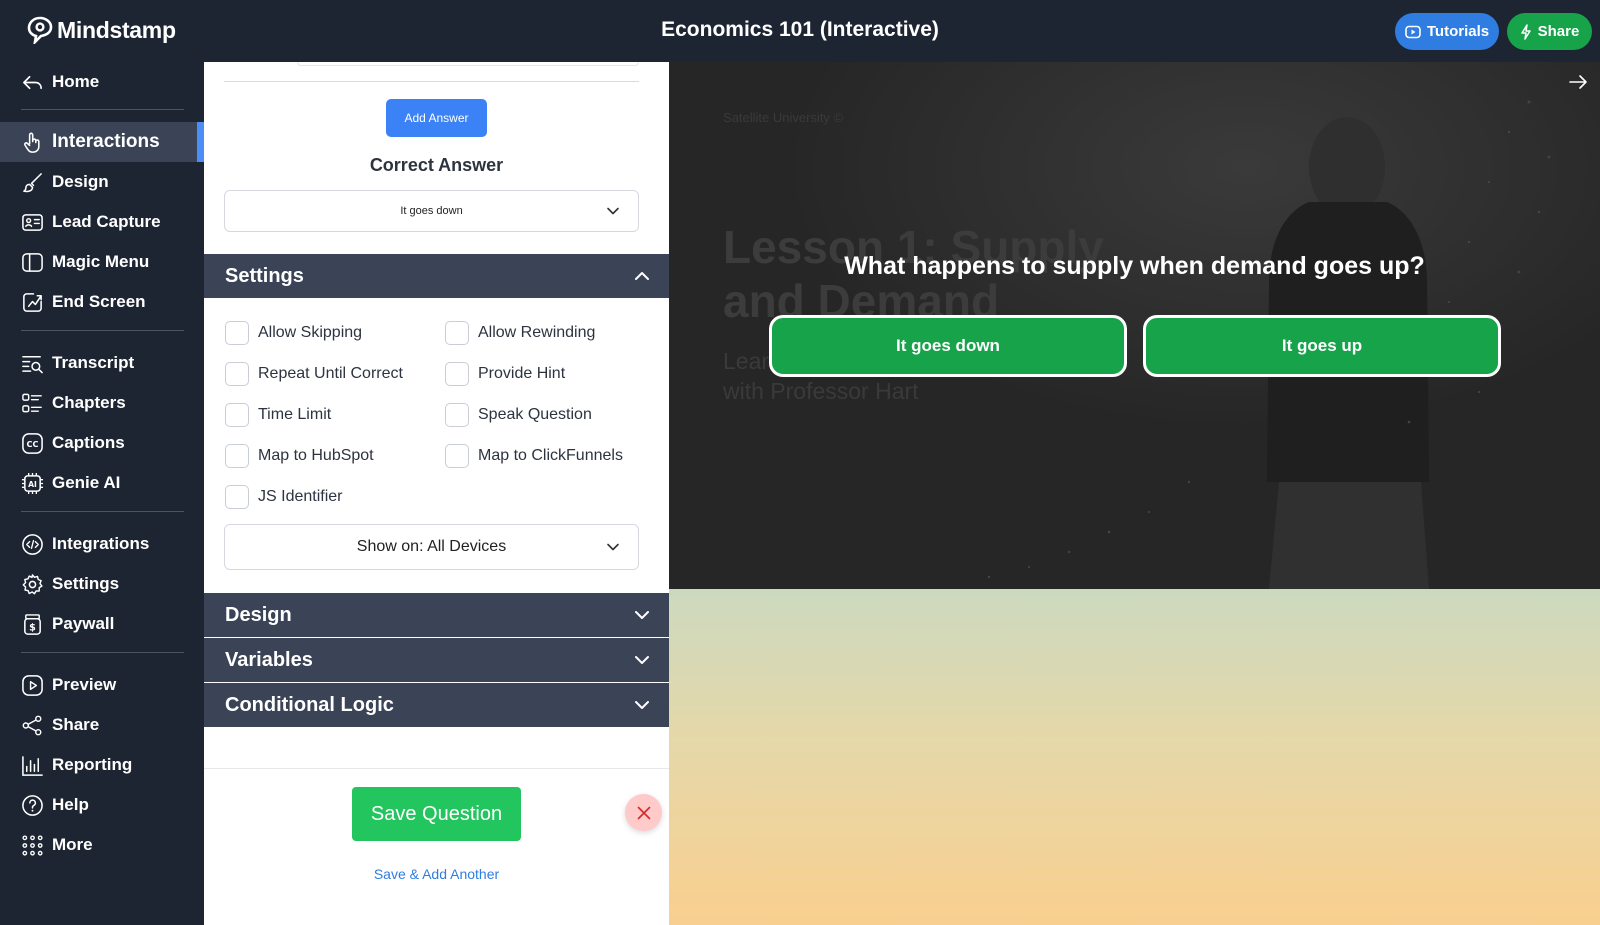  What do you see at coordinates (102, 845) in the screenshot?
I see `sidebar-item-more: More` at bounding box center [102, 845].